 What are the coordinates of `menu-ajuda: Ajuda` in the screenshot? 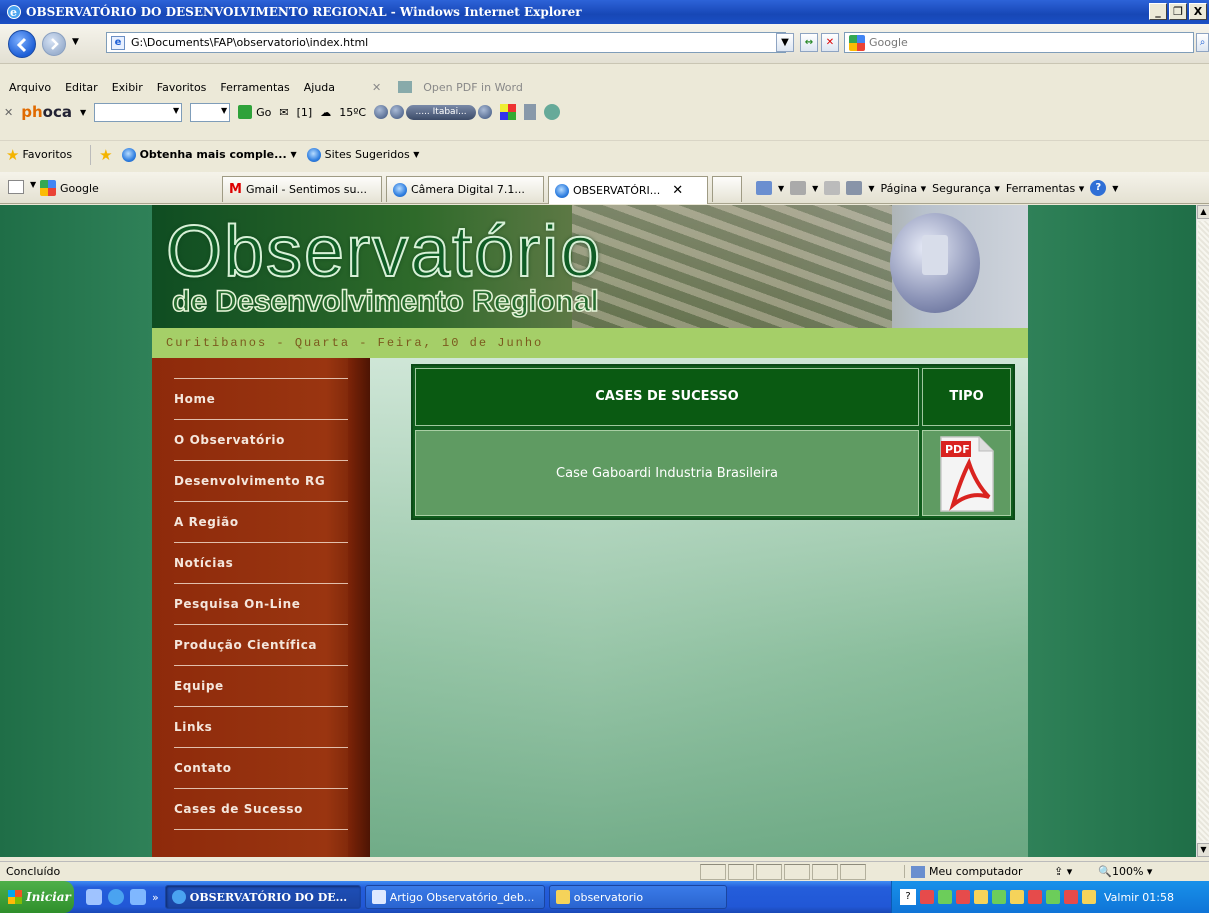 It's located at (319, 87).